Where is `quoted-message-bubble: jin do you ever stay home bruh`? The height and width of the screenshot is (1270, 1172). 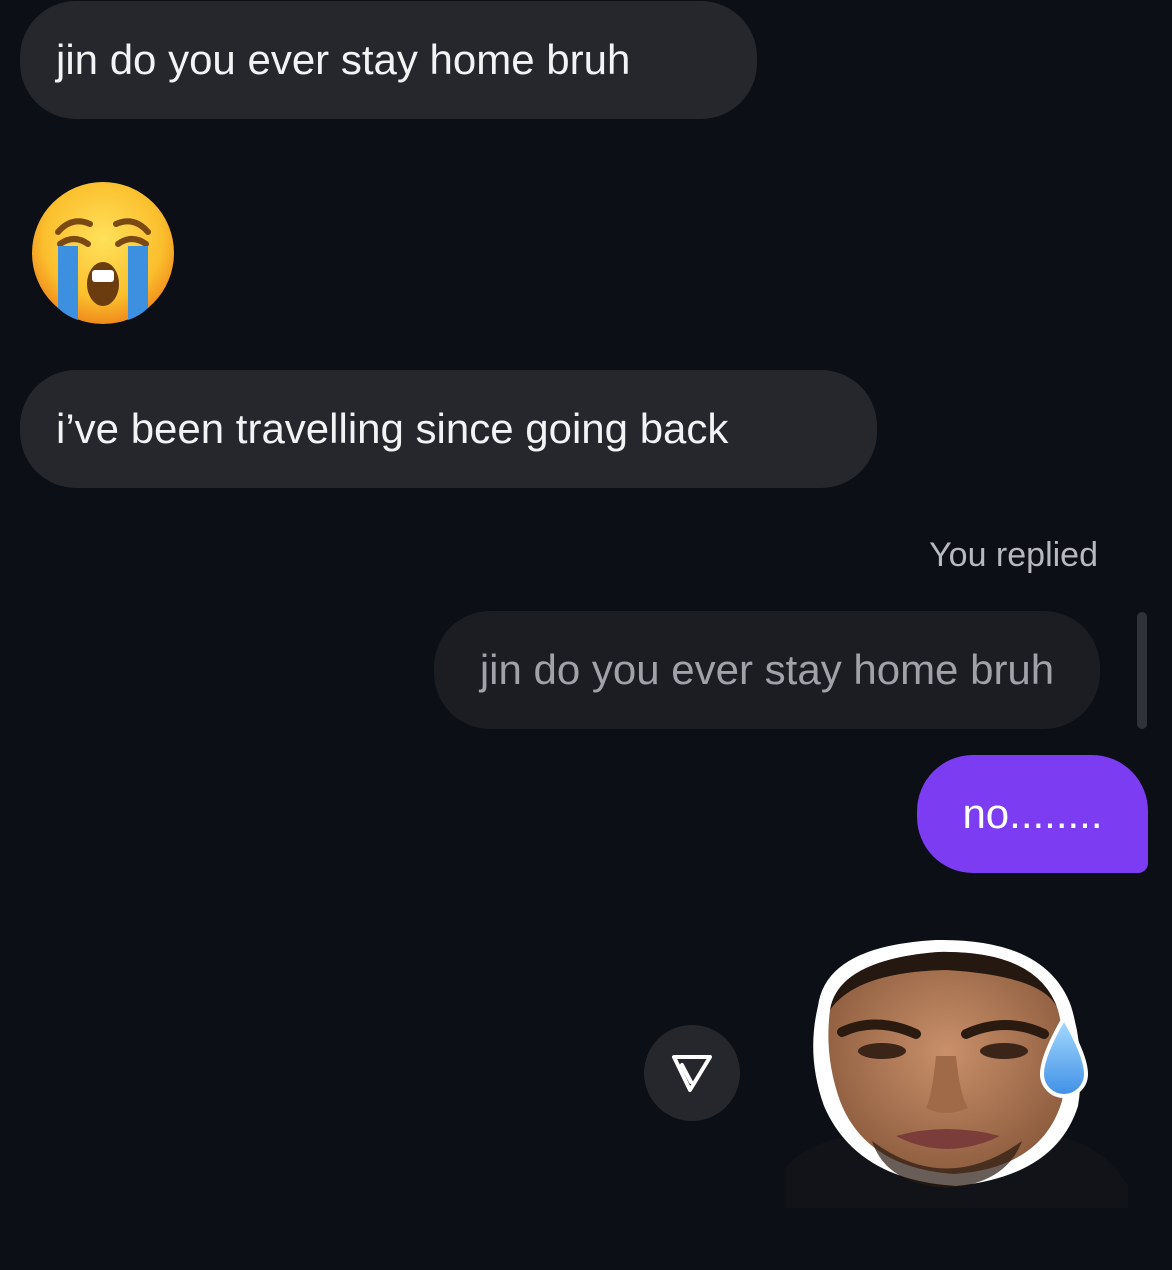 quoted-message-bubble: jin do you ever stay home bruh is located at coordinates (767, 670).